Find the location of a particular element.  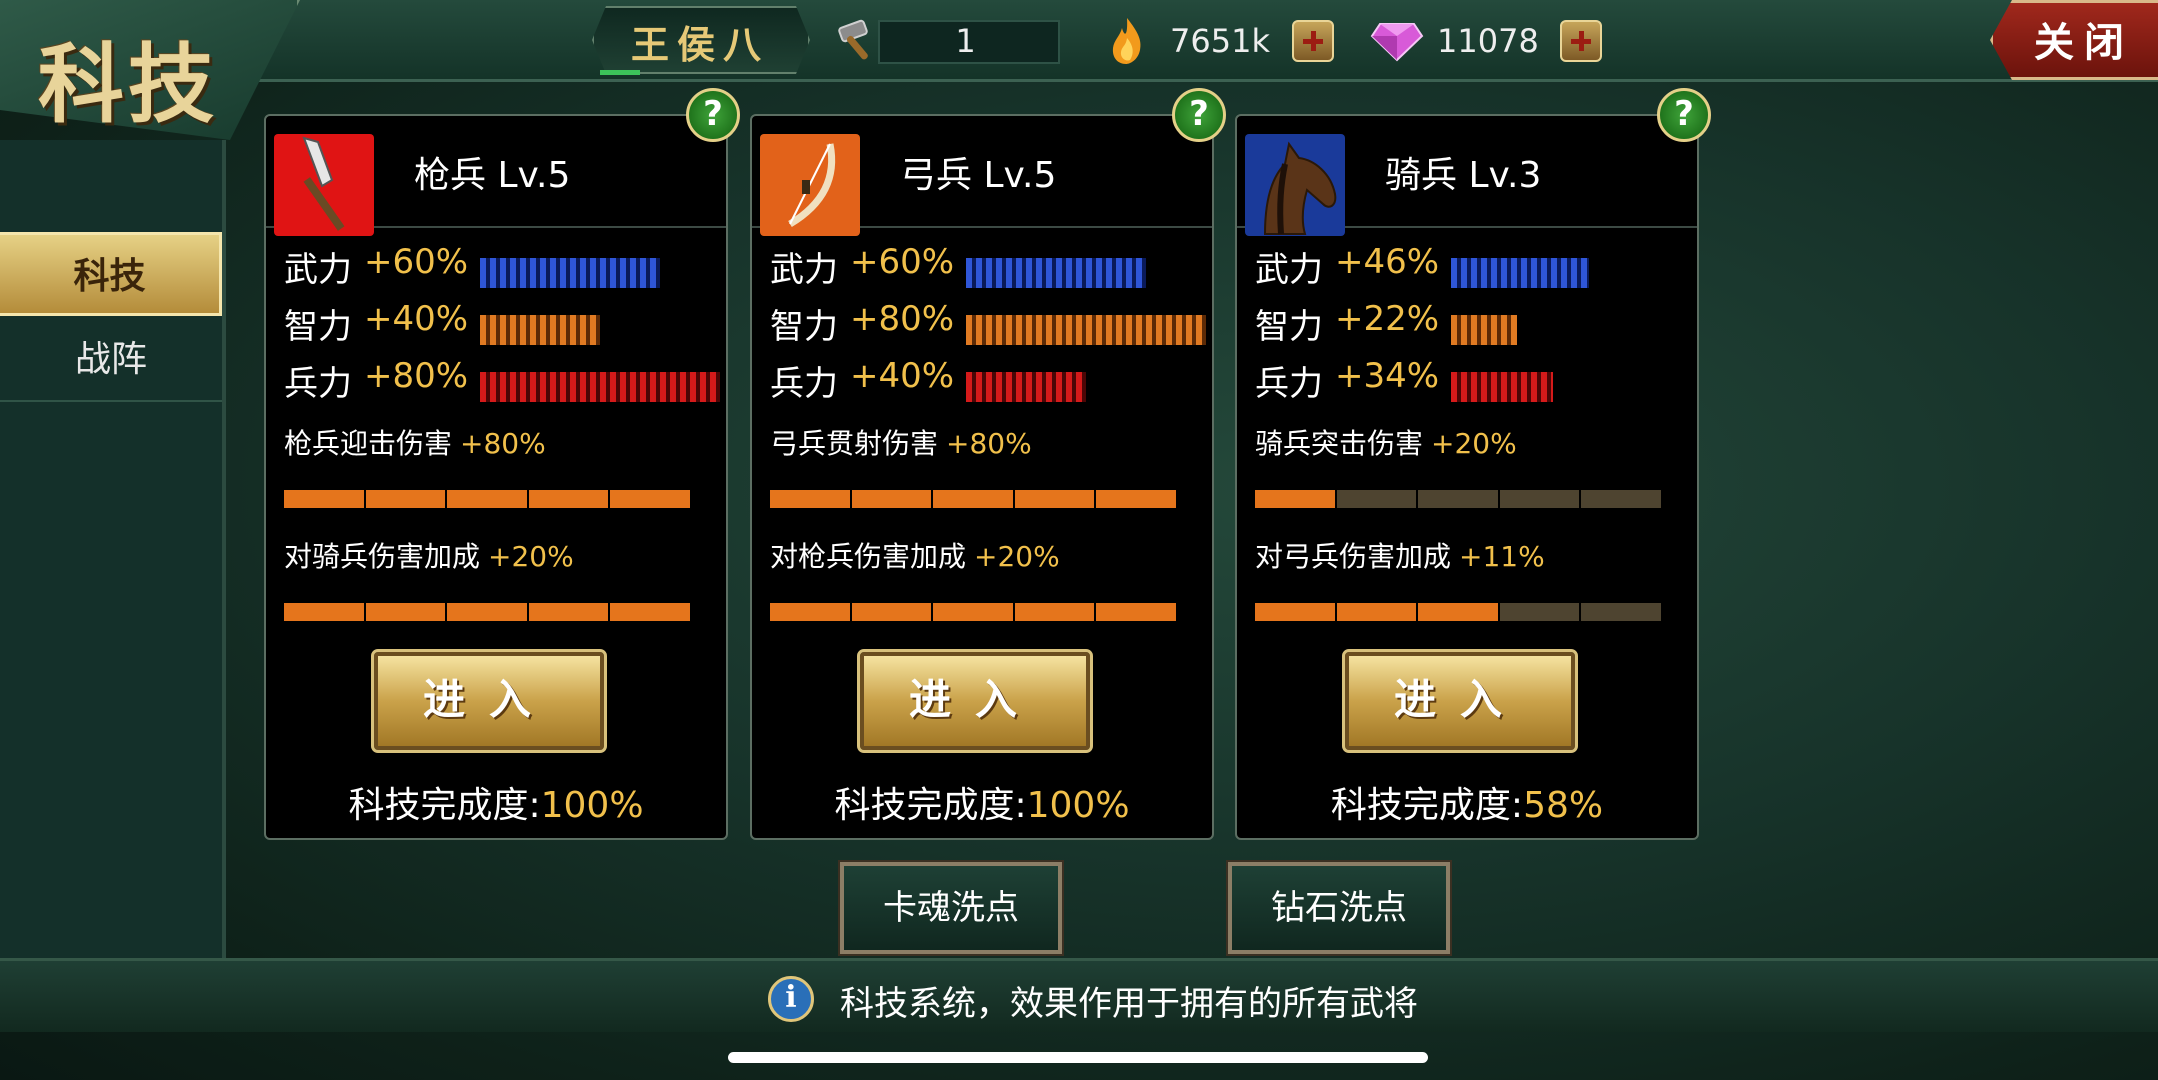

bonus-name: 枪兵迎击伤害 is located at coordinates (368, 443).